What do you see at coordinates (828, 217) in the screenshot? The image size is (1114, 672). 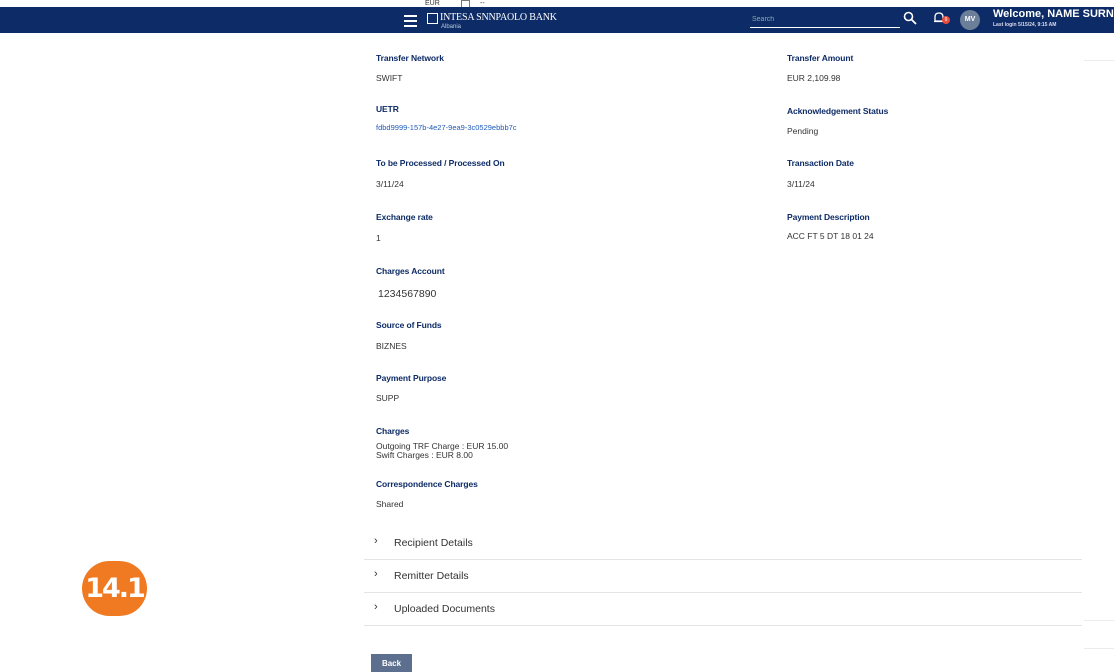 I see `payment-description-label: Payment Description` at bounding box center [828, 217].